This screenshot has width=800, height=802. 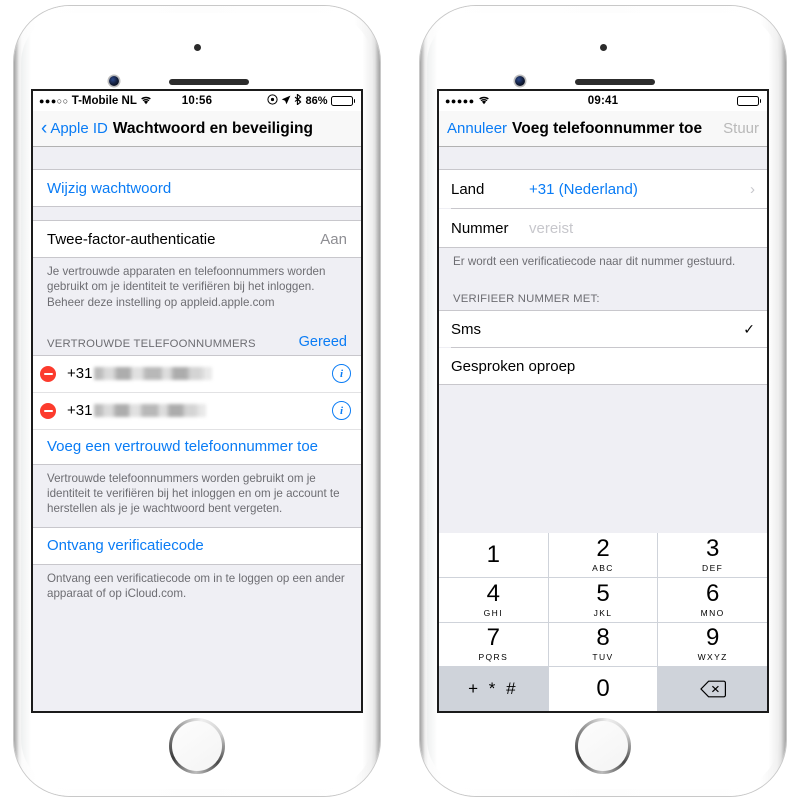 I want to click on key-digit: 6, so click(x=712, y=593).